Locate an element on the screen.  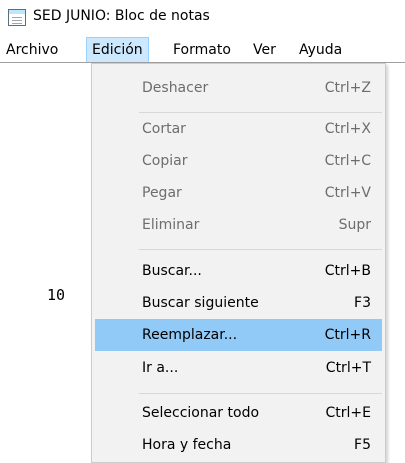
menu-formato: Formato is located at coordinates (202, 50).